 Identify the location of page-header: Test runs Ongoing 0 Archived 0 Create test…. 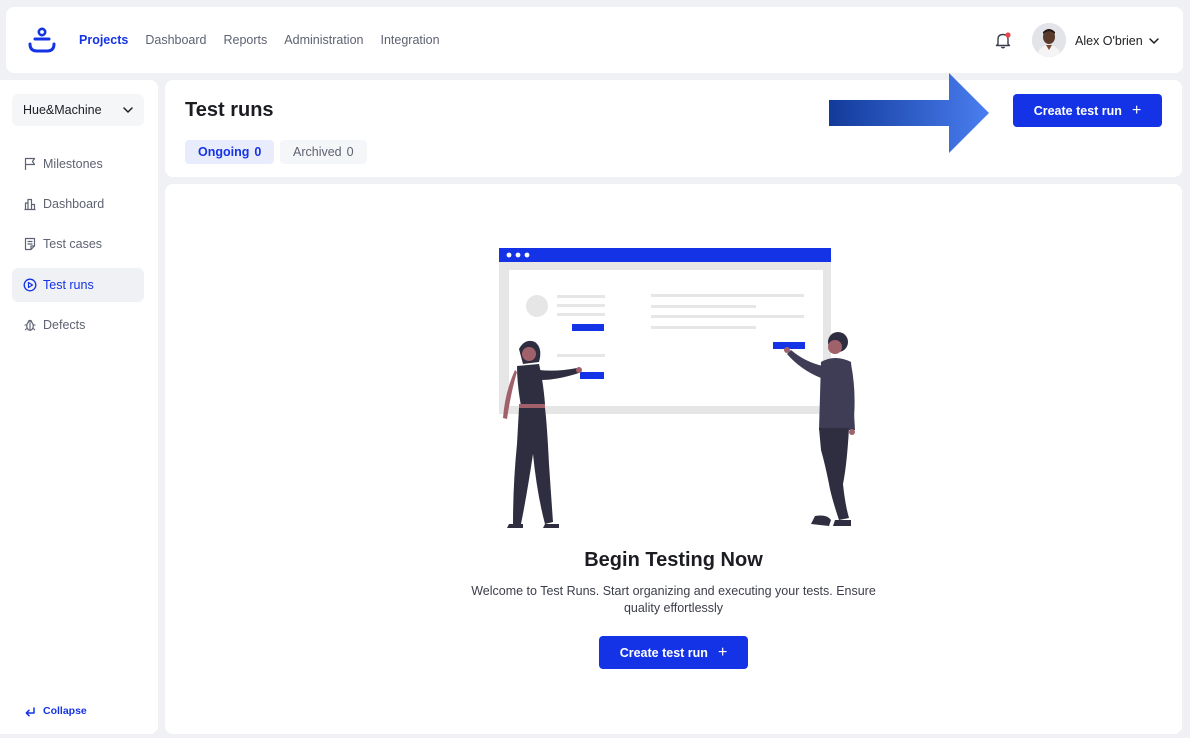
(673, 125).